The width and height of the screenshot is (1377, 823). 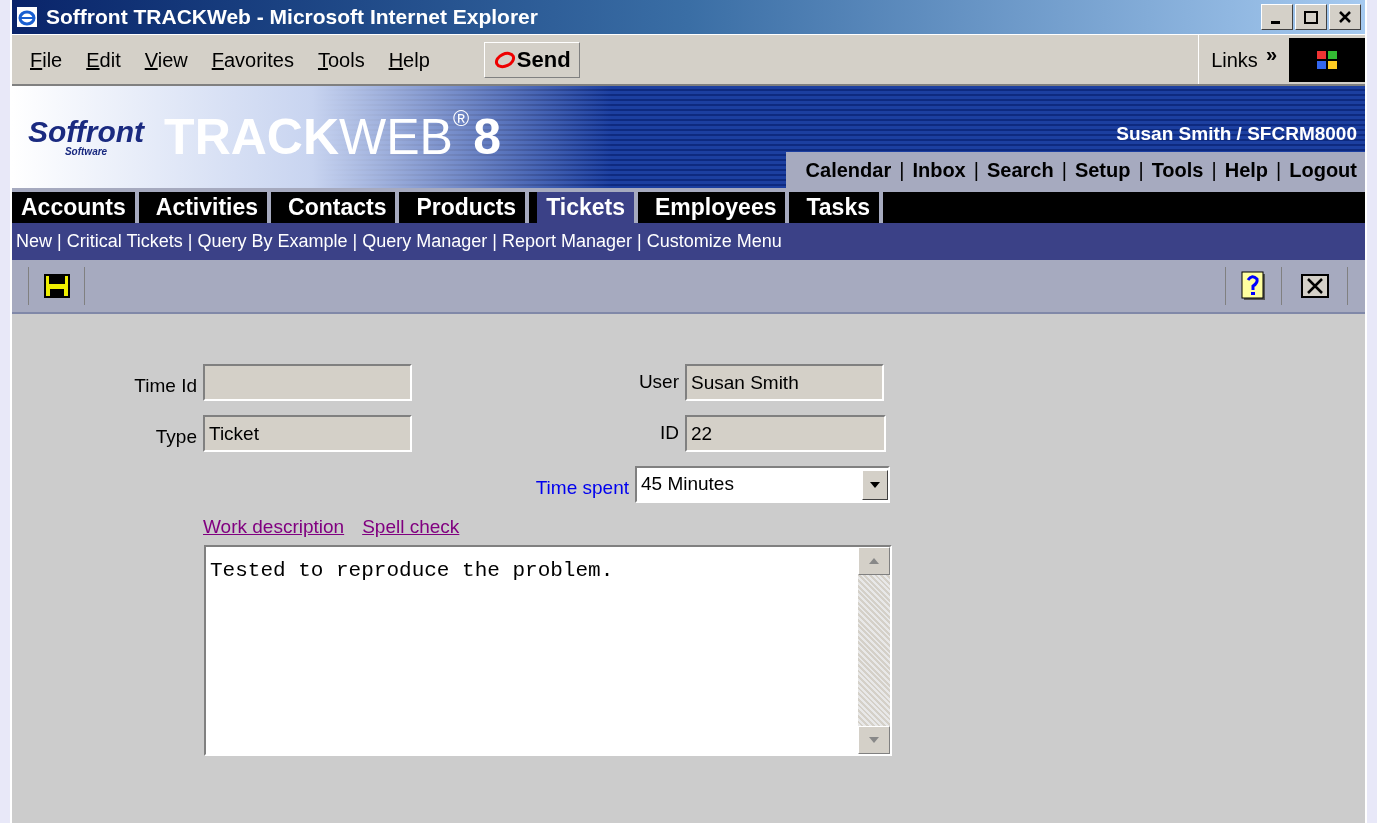 I want to click on product-title: TRACKWEB®8, so click(x=332, y=137).